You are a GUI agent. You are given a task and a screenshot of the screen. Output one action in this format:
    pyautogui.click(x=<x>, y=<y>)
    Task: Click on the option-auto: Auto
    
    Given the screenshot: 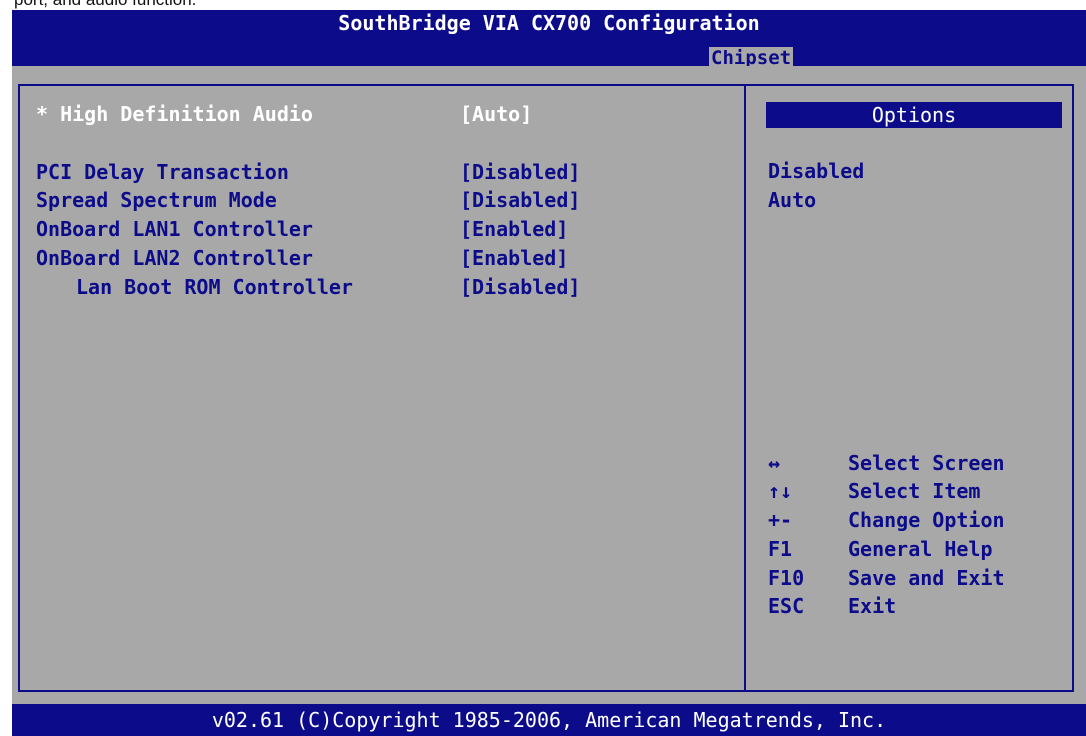 What is the action you would take?
    pyautogui.click(x=792, y=200)
    